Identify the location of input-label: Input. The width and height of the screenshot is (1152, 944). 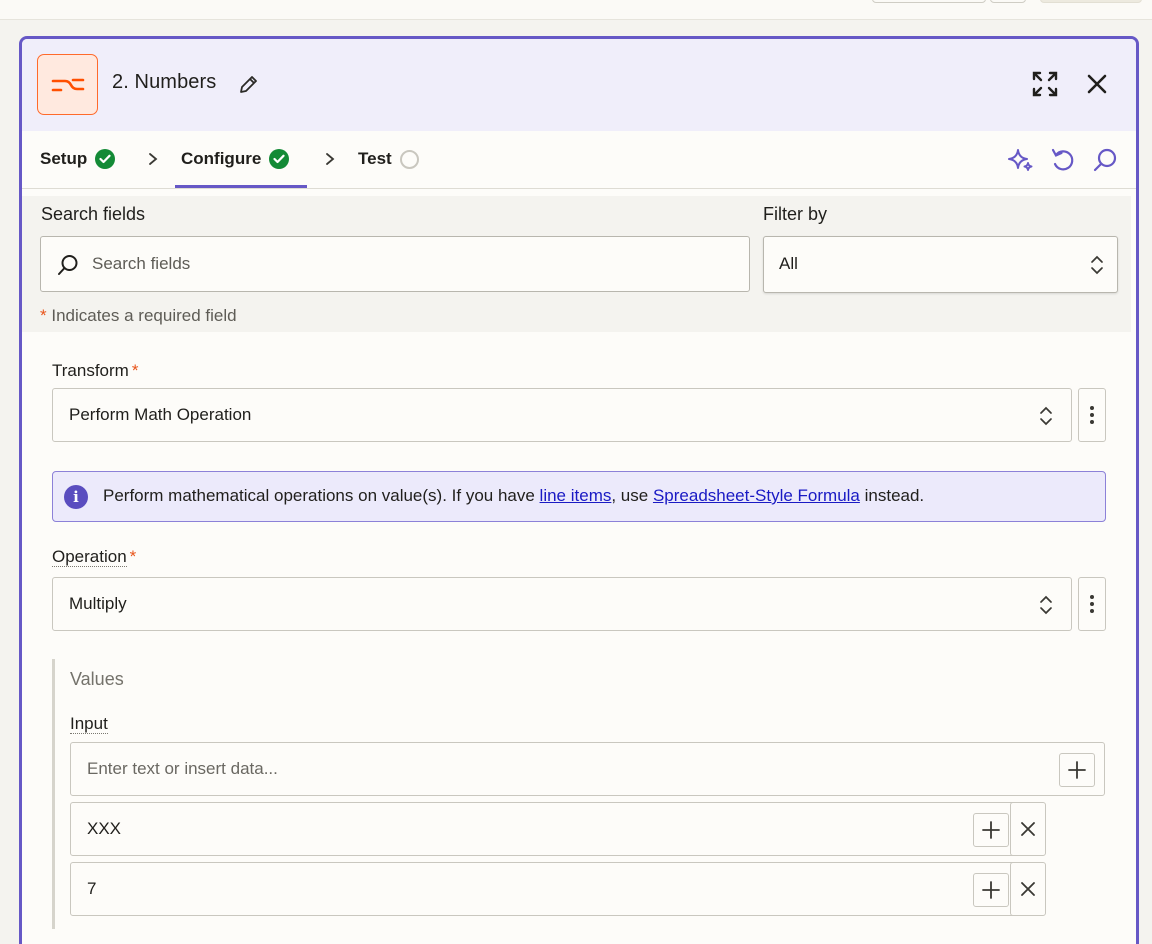
(89, 724).